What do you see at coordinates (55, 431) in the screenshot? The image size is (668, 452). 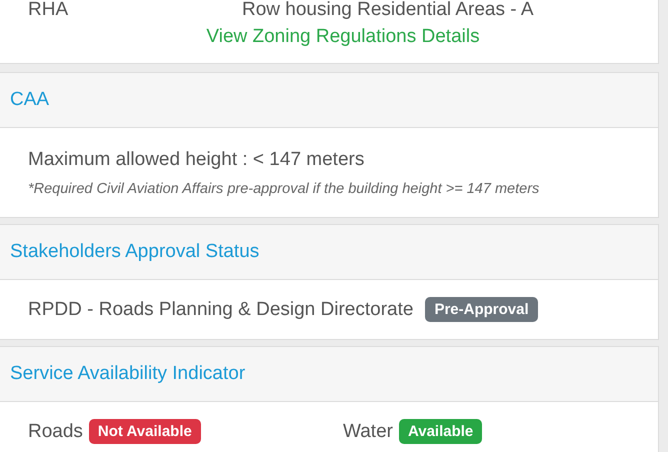 I see `service-name: Roads` at bounding box center [55, 431].